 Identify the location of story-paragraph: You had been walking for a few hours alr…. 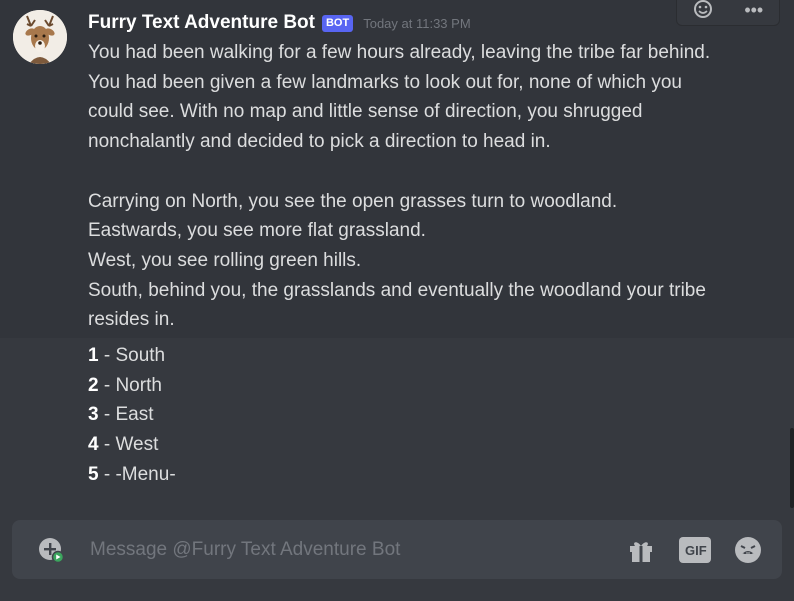
(399, 97).